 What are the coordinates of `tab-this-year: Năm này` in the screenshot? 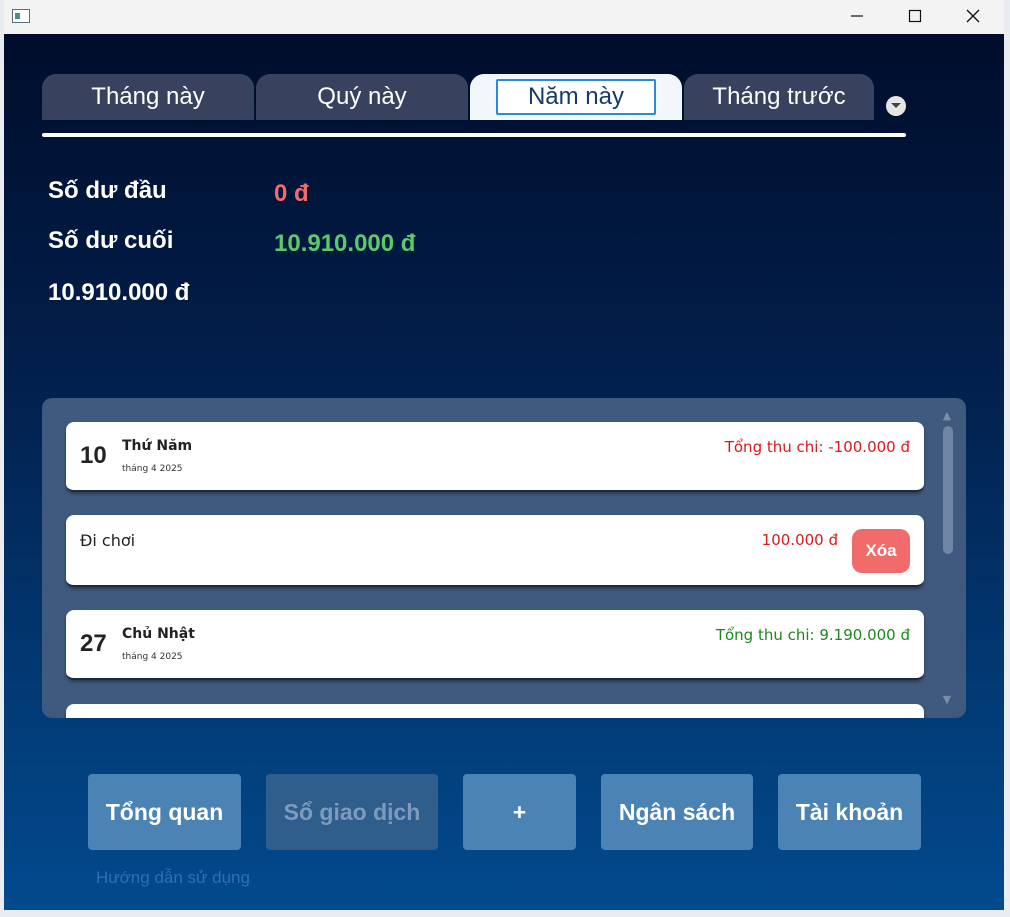 It's located at (576, 97).